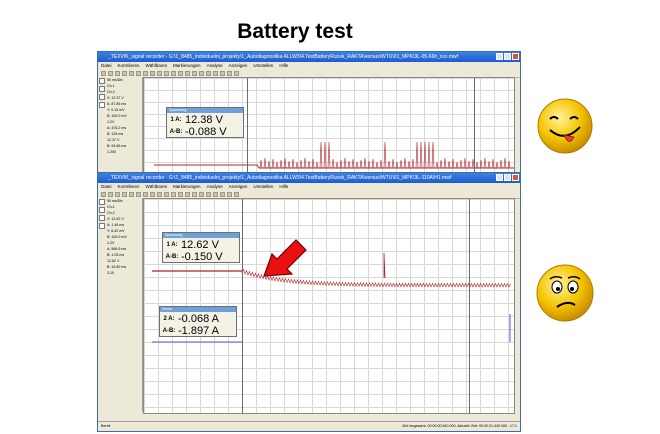 Image resolution: width=660 pixels, height=434 pixels. I want to click on current-value: -0.068 A, so click(198, 318).